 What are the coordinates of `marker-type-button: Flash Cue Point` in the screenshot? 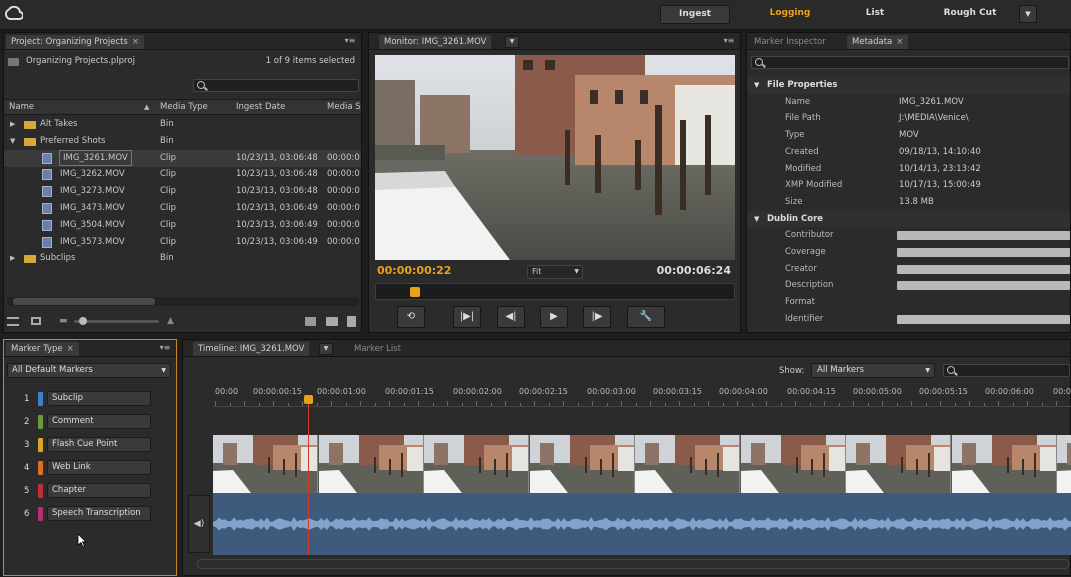 It's located at (99, 444).